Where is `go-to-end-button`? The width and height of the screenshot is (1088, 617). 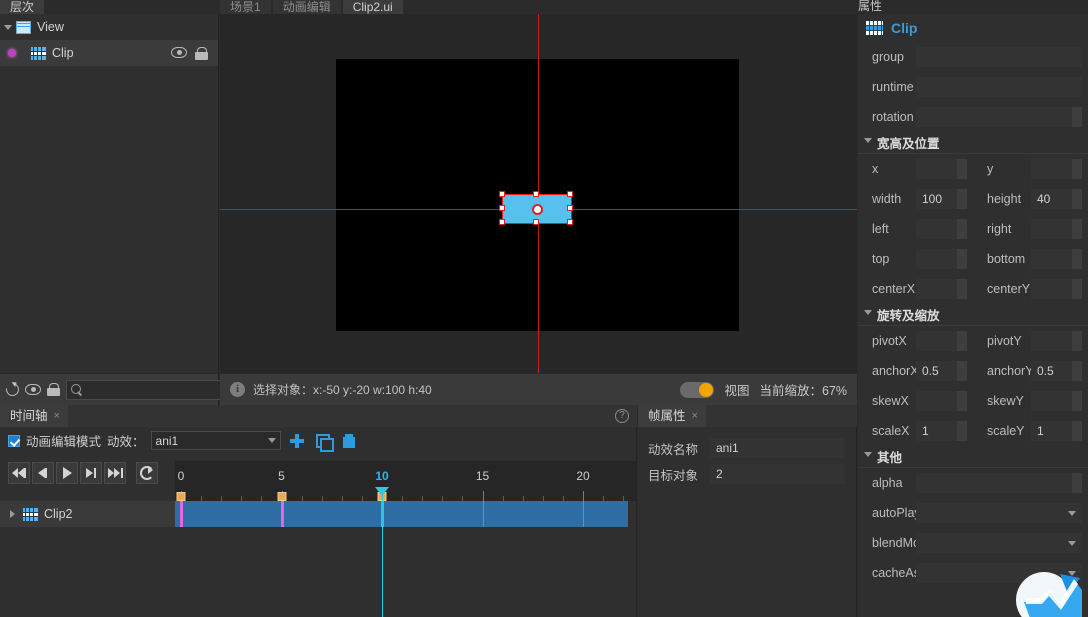
go-to-end-button is located at coordinates (115, 473).